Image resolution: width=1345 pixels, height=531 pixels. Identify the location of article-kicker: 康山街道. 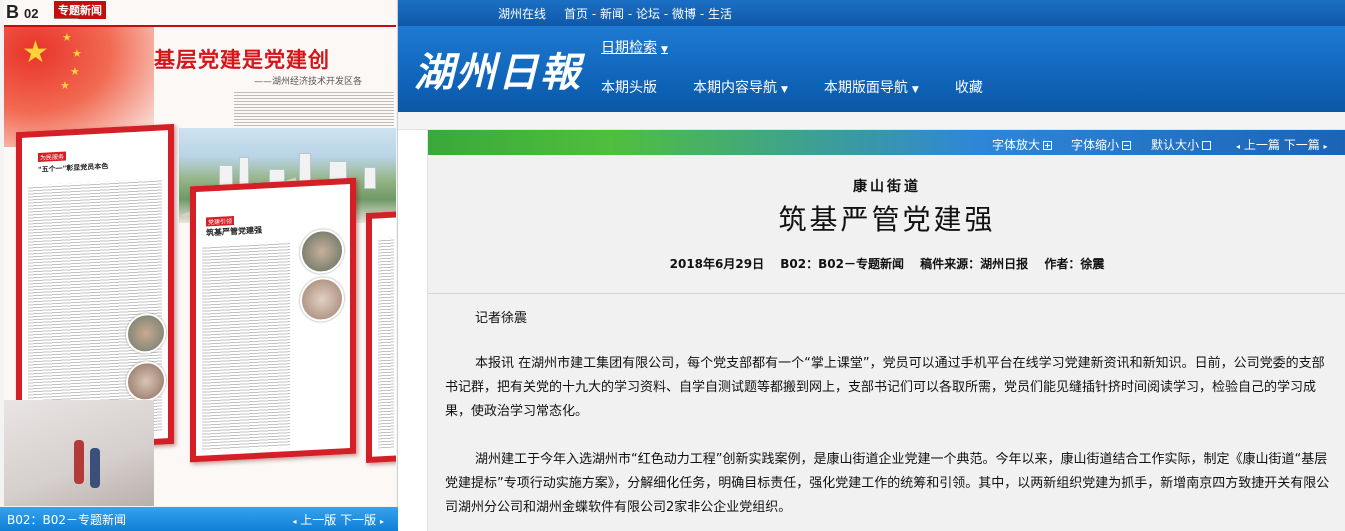
(887, 187).